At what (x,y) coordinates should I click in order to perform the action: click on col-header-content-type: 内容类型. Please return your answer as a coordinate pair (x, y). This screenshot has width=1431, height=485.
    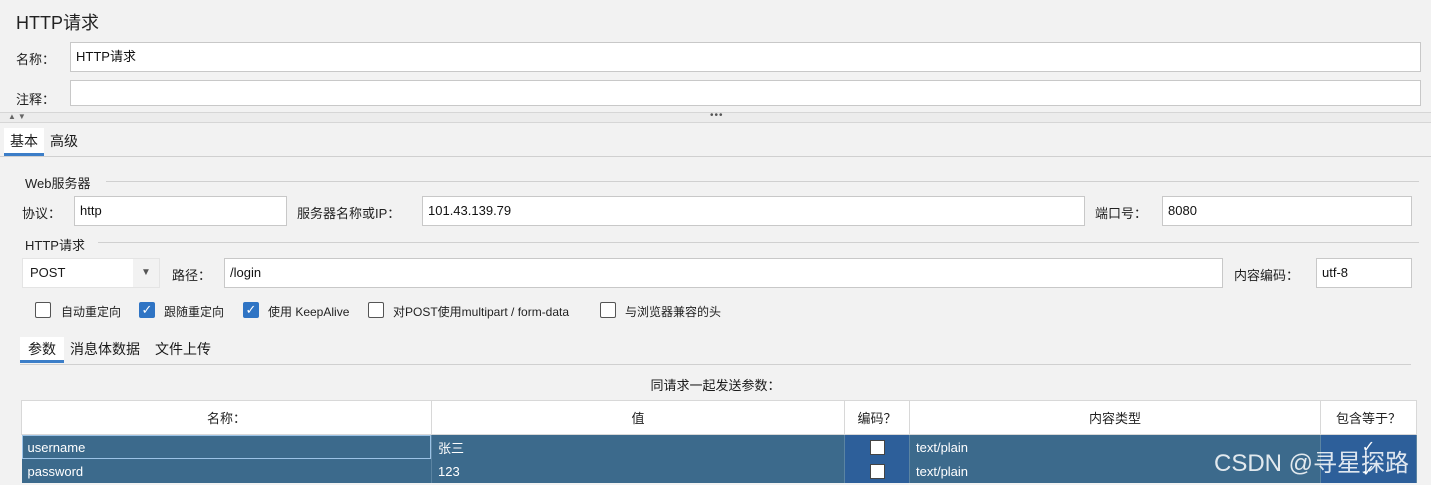
    Looking at the image, I should click on (1115, 417).